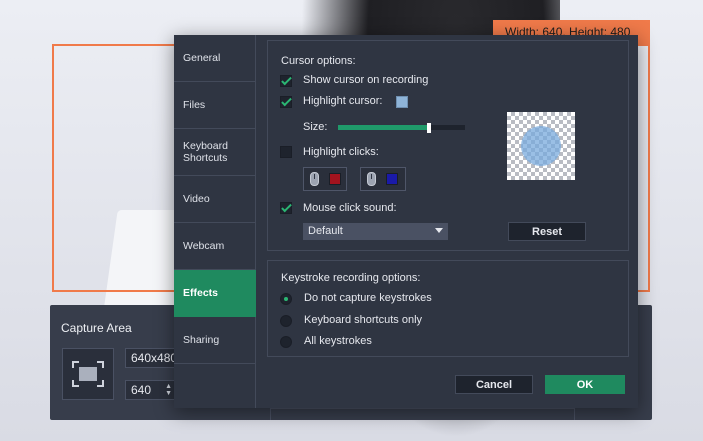 The width and height of the screenshot is (703, 441). I want to click on highlight-cursor-checkbox, so click(286, 101).